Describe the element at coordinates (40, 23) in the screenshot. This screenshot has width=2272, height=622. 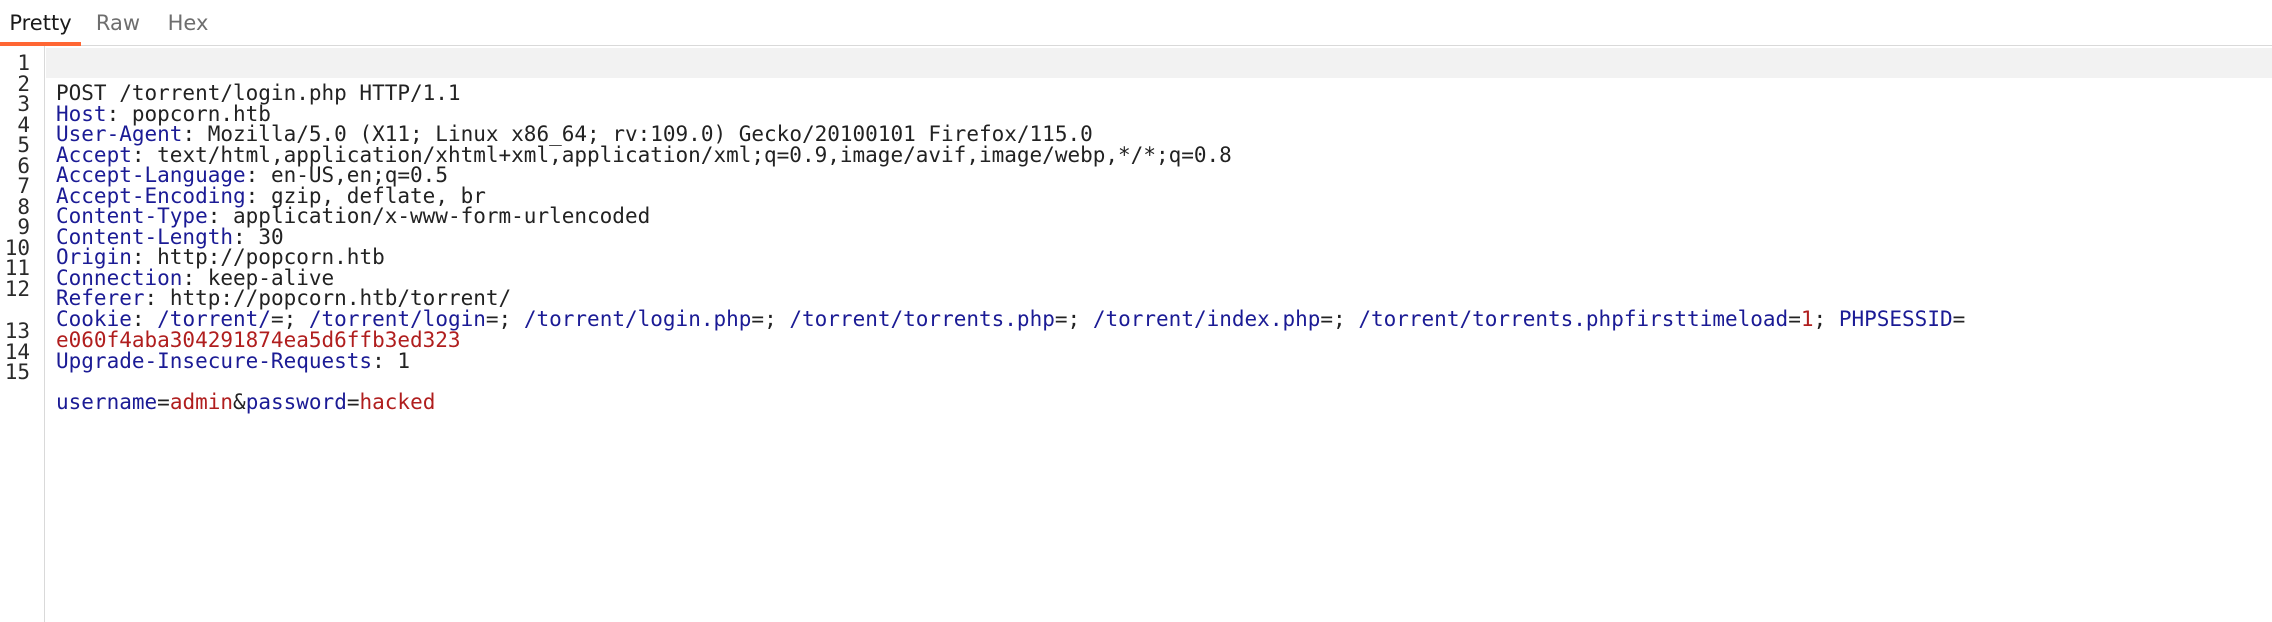
I see `tab-pretty: Pretty` at that location.